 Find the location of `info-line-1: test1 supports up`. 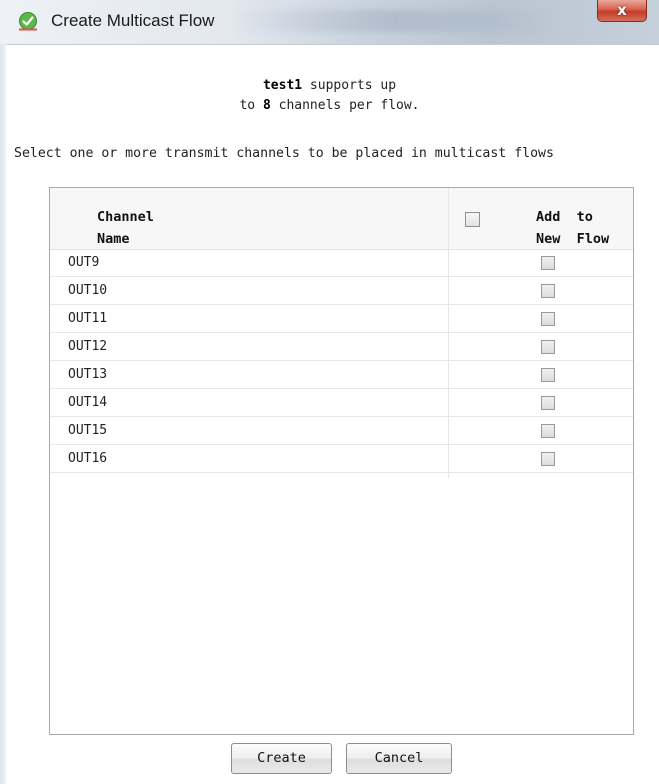

info-line-1: test1 supports up is located at coordinates (329, 86).